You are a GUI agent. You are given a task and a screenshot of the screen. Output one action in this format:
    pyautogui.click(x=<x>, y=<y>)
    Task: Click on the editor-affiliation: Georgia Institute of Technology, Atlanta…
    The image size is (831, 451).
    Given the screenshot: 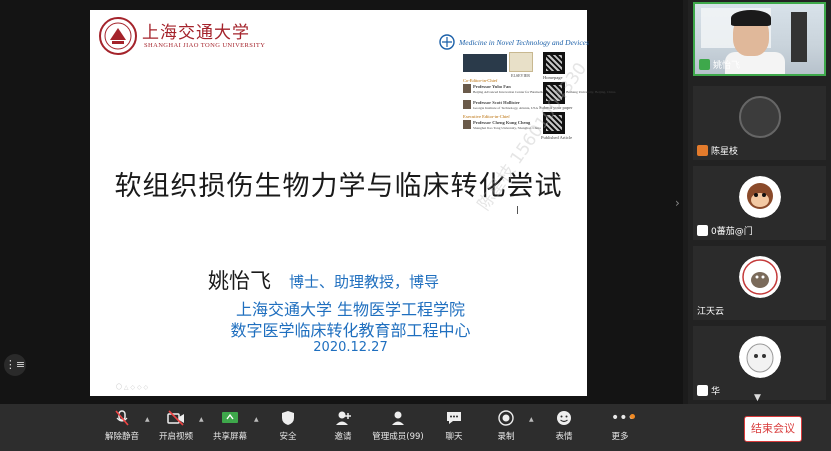 What is the action you would take?
    pyautogui.click(x=506, y=108)
    